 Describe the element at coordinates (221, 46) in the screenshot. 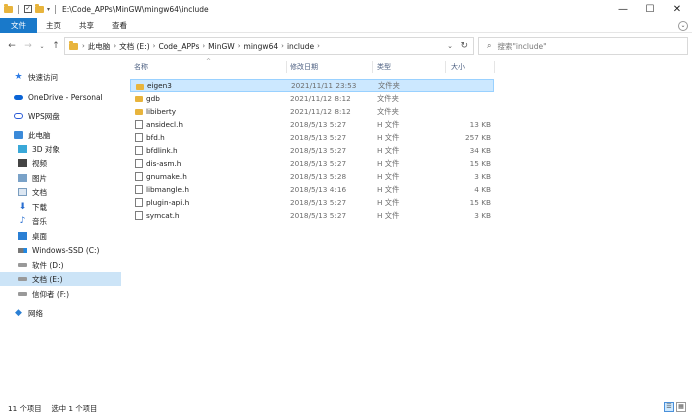

I see `breadcrumb-mingw: MinGW` at that location.